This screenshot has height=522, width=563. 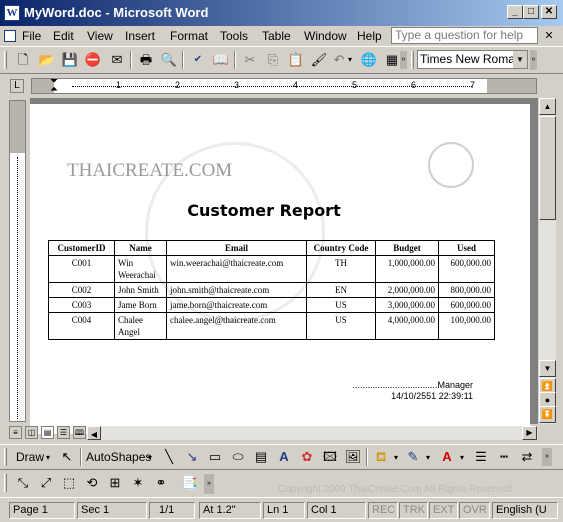 I want to click on menu-file: File, so click(x=31, y=36).